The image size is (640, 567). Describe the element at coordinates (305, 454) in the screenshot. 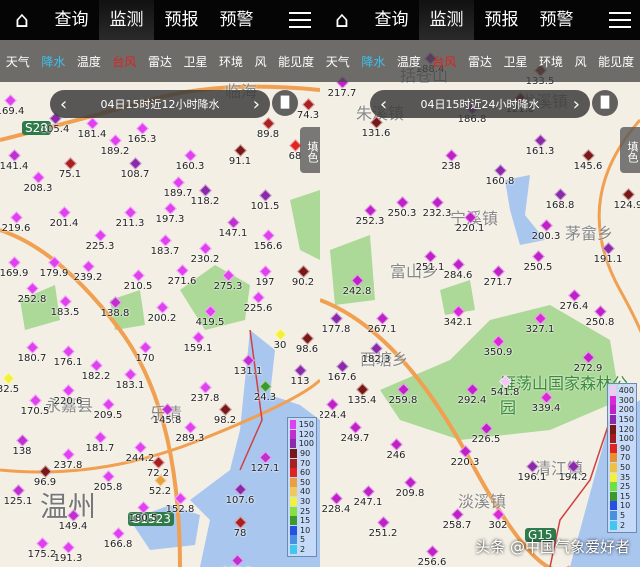

I see `legend-label: 90` at that location.